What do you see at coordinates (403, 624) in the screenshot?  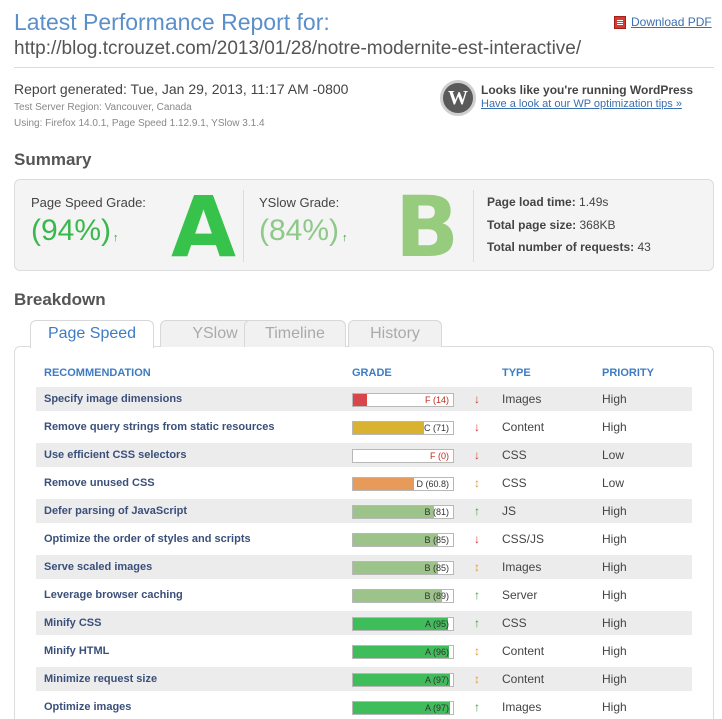 I see `grade-bar: A (95)` at bounding box center [403, 624].